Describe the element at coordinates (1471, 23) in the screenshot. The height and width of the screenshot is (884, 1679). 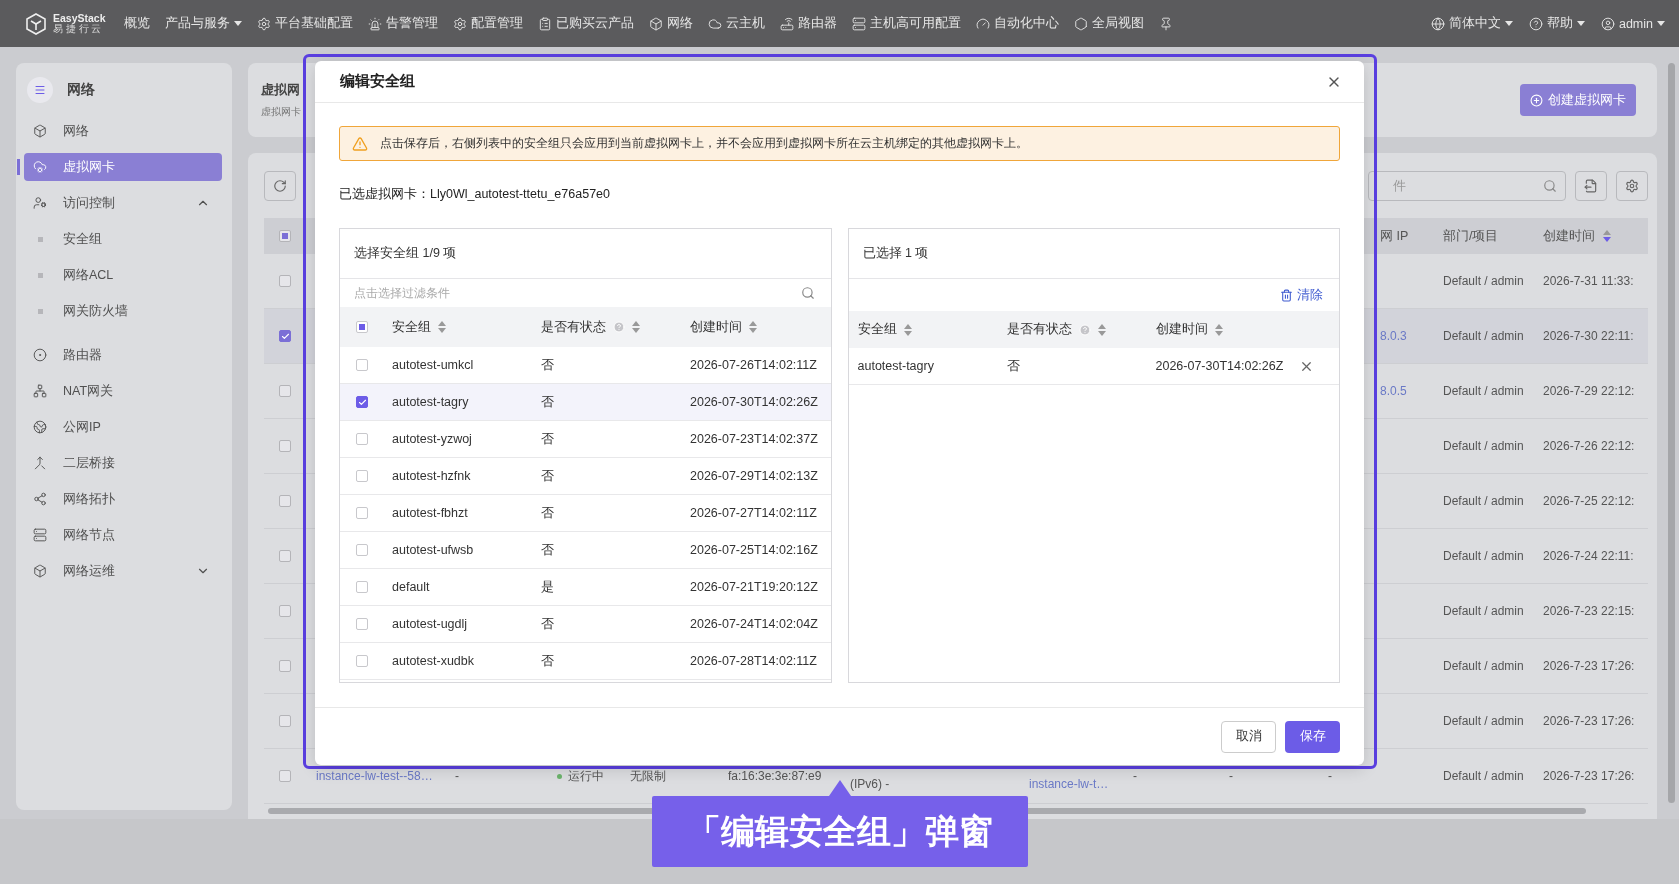
I see `nav-item: 简体中文` at that location.